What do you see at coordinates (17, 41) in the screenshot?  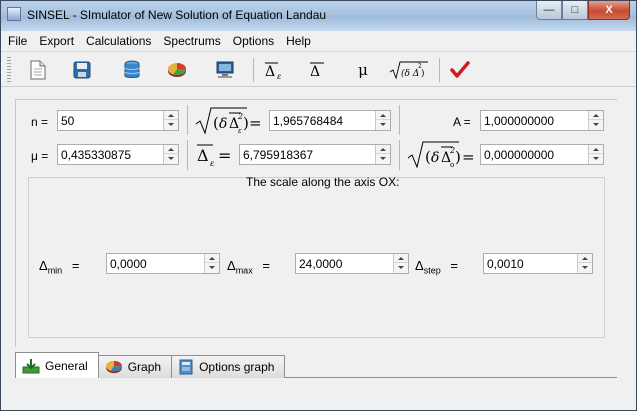 I see `menu-file: File` at bounding box center [17, 41].